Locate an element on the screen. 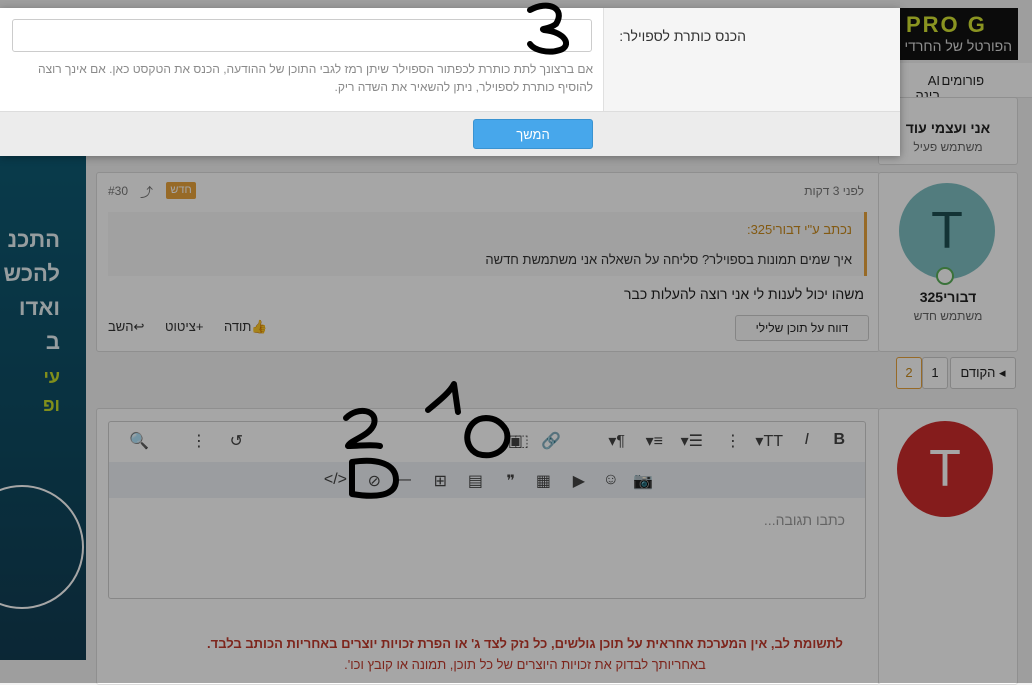 The image size is (1032, 685). continue-button: המשך is located at coordinates (533, 134).